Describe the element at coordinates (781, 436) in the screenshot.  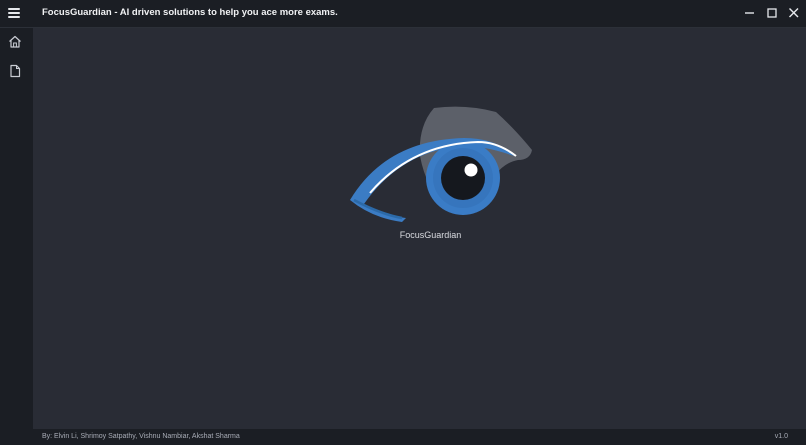
I see `version-label: v1.0` at that location.